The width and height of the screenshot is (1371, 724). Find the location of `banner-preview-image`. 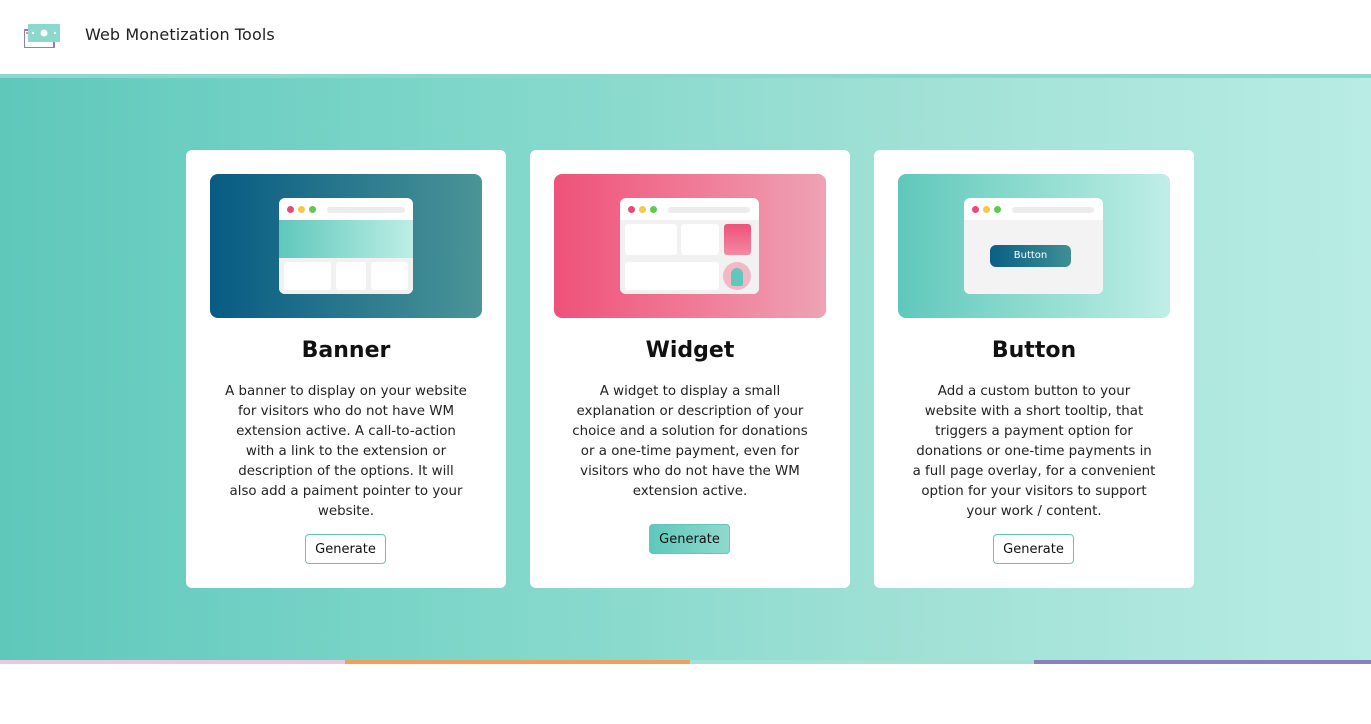

banner-preview-image is located at coordinates (346, 246).